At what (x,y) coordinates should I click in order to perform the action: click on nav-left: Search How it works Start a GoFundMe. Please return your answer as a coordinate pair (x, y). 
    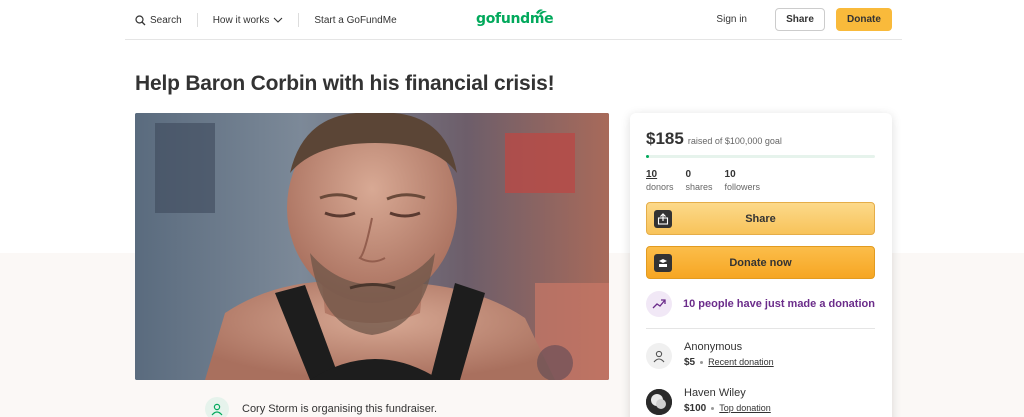
    Looking at the image, I should click on (266, 20).